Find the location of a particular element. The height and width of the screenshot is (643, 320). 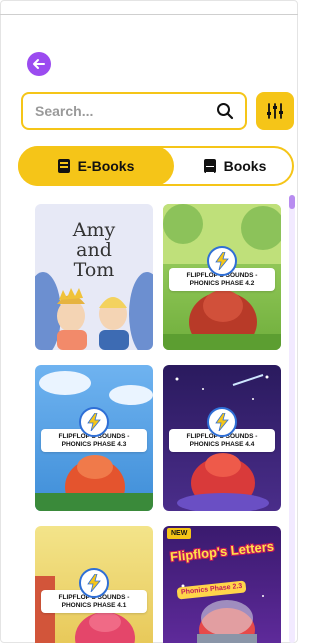

filter-button is located at coordinates (275, 111).